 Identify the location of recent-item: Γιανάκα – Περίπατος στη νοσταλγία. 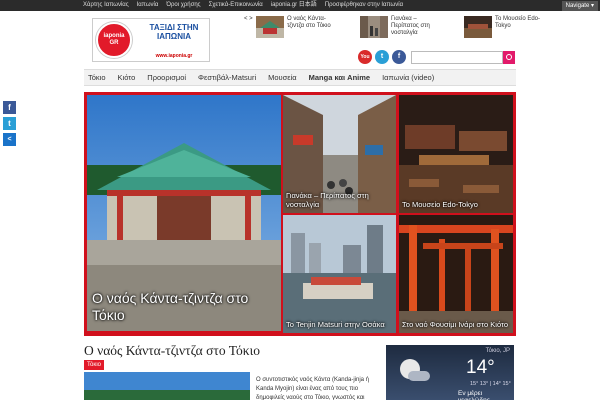
(402, 30).